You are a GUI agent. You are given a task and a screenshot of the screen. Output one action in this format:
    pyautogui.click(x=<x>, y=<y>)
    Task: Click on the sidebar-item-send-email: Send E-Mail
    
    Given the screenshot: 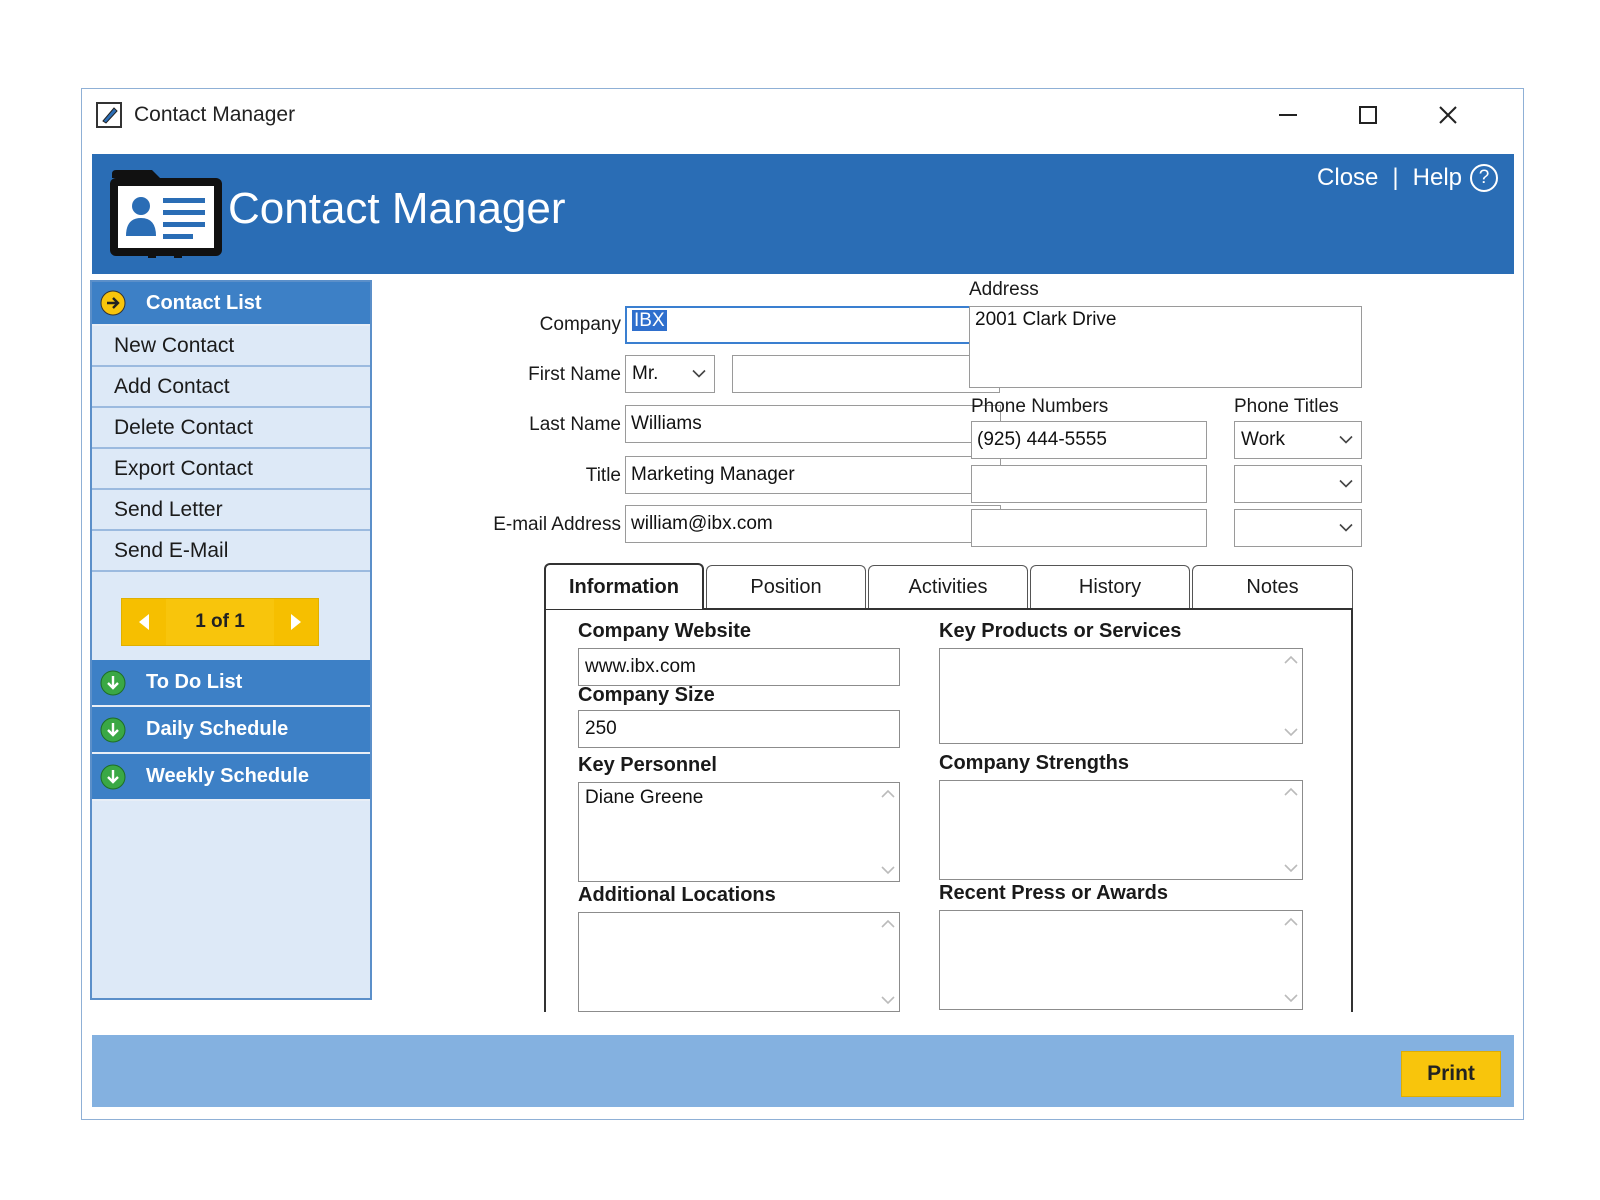 What is the action you would take?
    pyautogui.click(x=231, y=551)
    